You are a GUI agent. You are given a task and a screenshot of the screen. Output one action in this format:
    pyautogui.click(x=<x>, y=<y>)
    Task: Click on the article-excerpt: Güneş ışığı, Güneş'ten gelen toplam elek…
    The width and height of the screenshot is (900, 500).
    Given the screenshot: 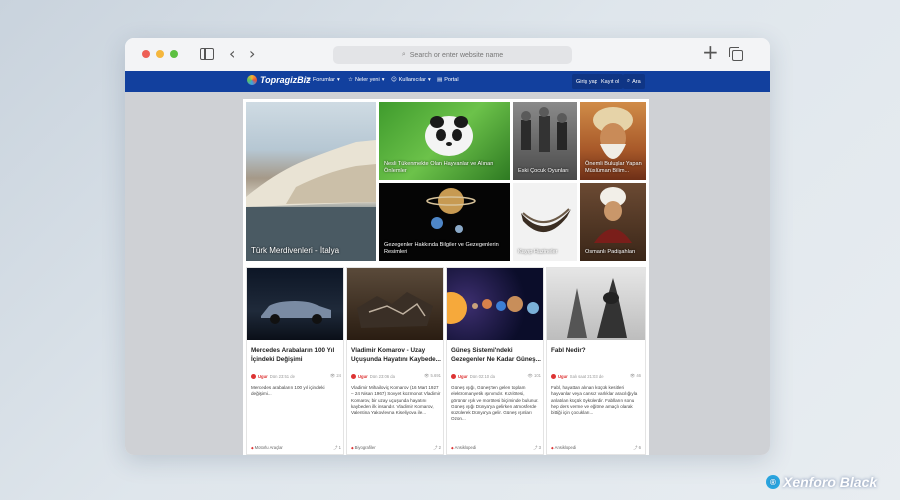 What is the action you would take?
    pyautogui.click(x=495, y=403)
    